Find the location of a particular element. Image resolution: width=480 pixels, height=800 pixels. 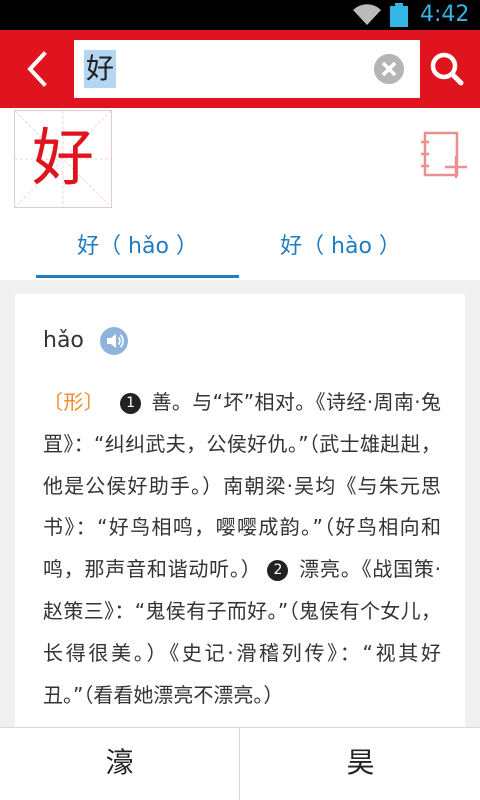

sense-number-1: 1 is located at coordinates (131, 403).